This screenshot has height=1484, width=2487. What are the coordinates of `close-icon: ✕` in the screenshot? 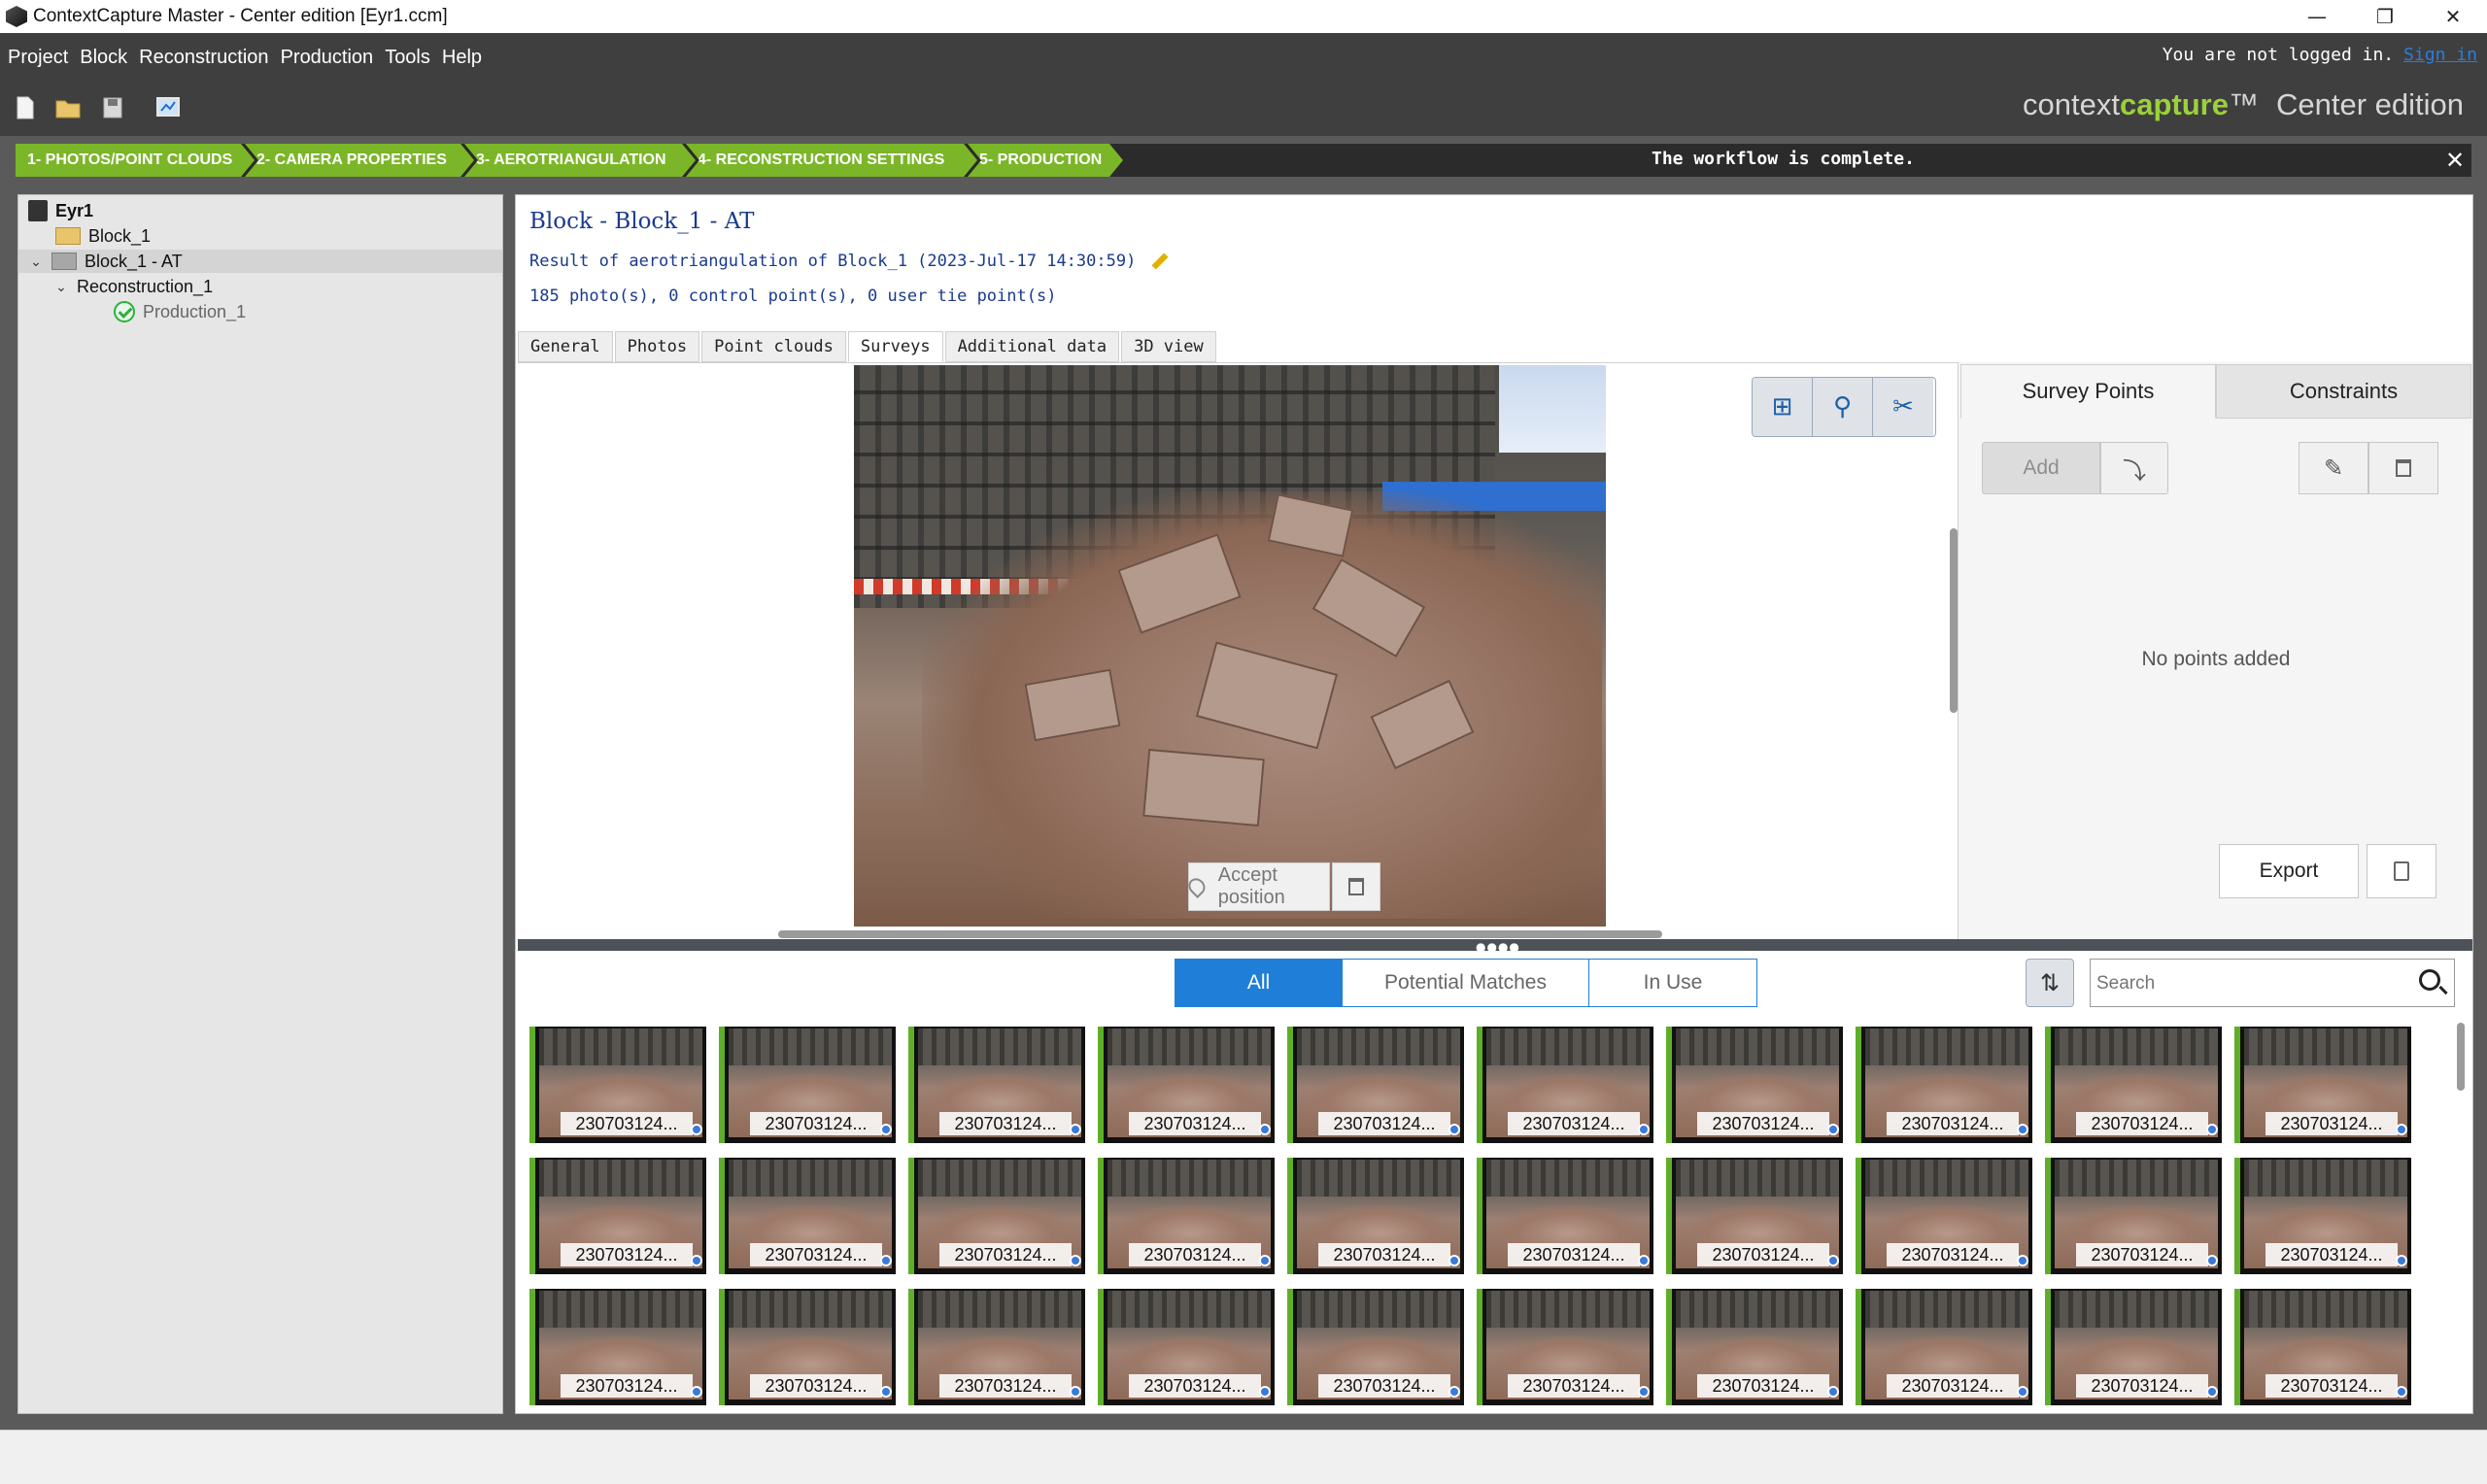 It's located at (2454, 160).